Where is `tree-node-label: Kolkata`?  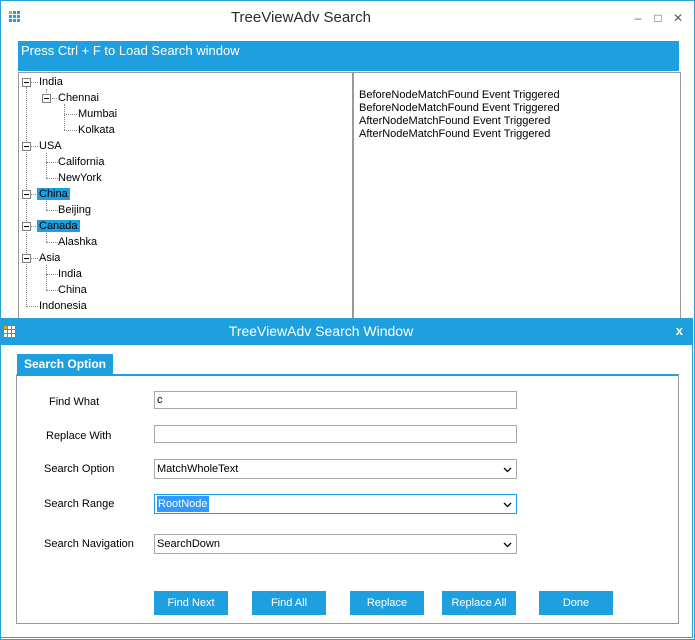 tree-node-label: Kolkata is located at coordinates (96, 130).